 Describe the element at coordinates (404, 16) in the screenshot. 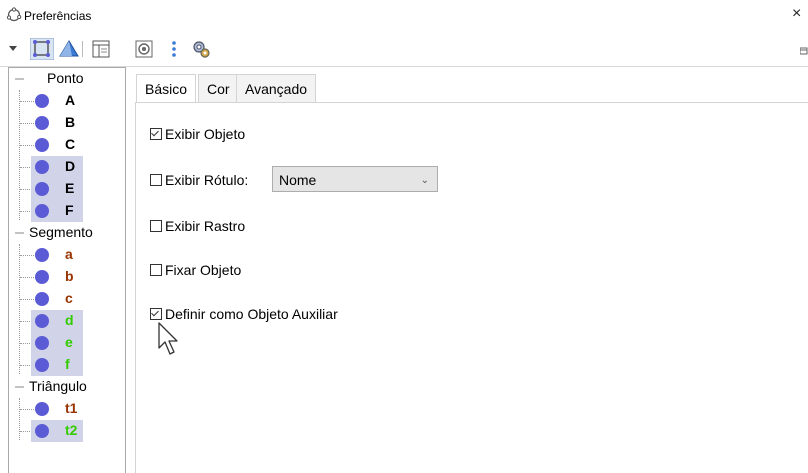

I see `title-bar: Preferências ×` at that location.